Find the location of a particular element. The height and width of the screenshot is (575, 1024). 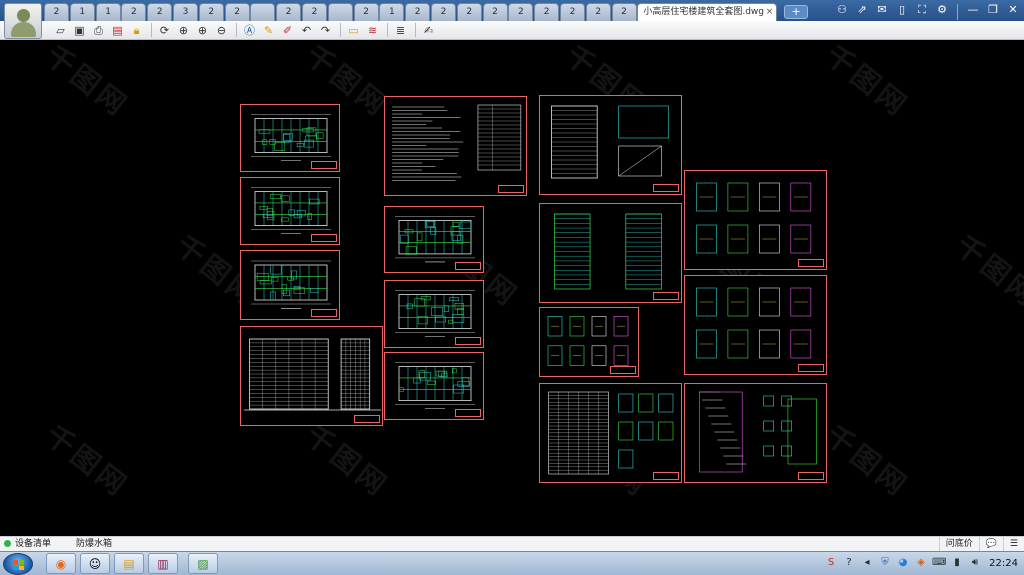

contacts-icon: ⚇ is located at coordinates (842, 10).